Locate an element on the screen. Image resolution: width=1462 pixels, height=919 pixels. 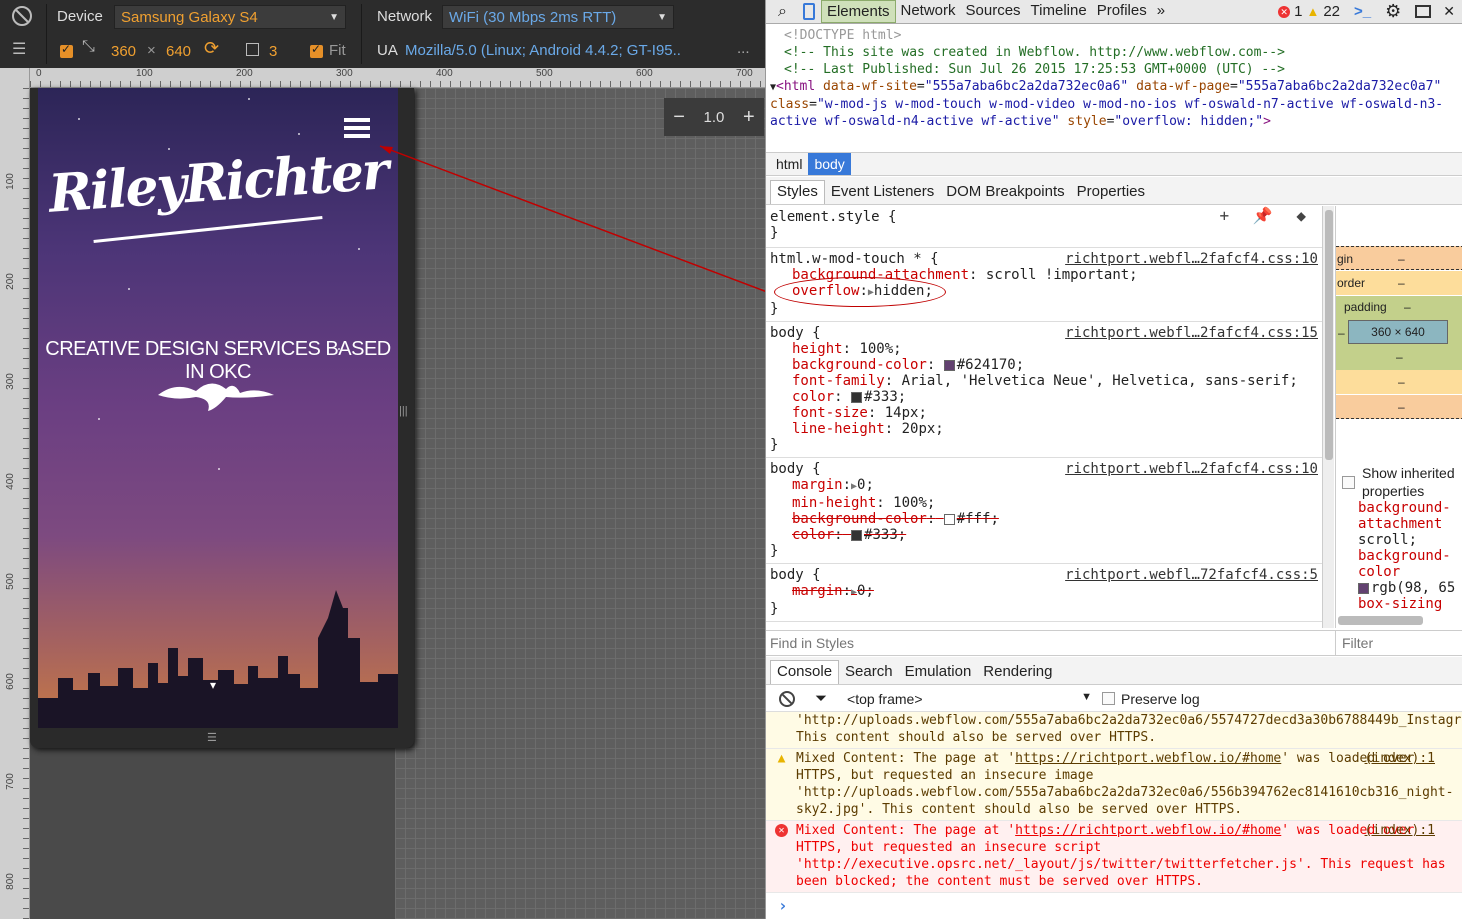
tab-search: Search is located at coordinates (869, 672).